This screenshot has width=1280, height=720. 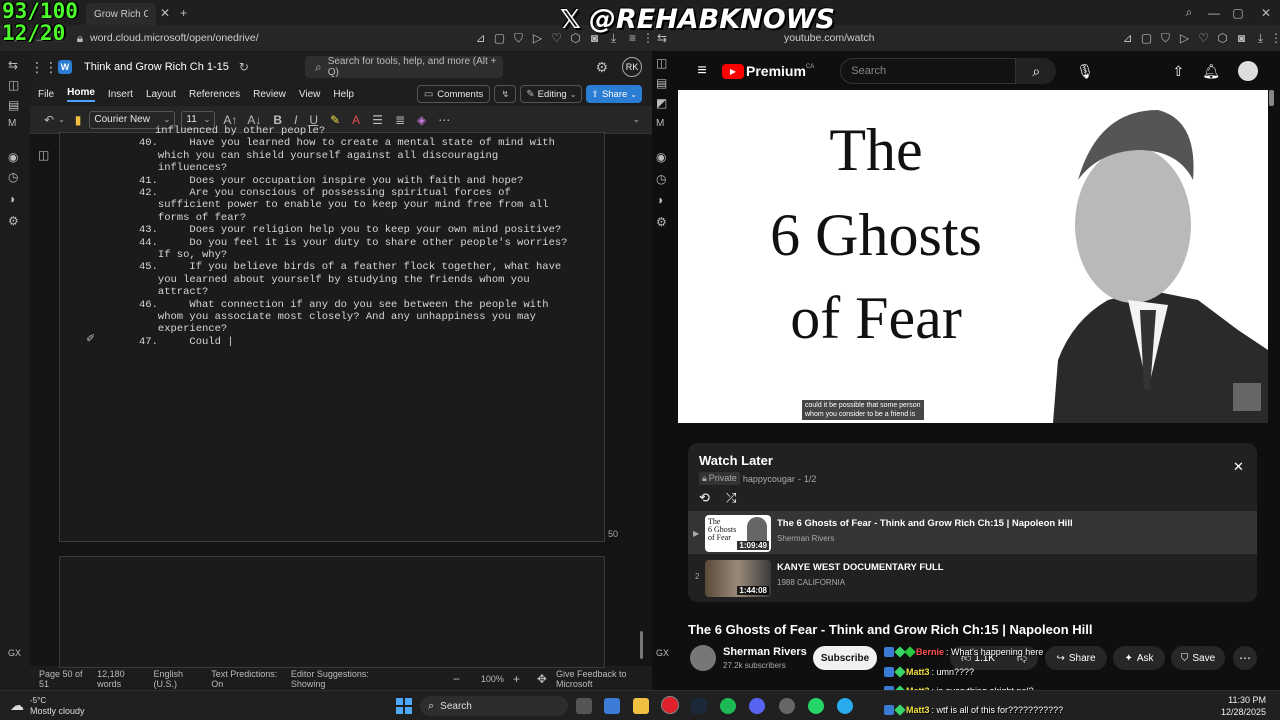 What do you see at coordinates (1243, 706) in the screenshot?
I see `system-clock: 11:30 PM 12/28/2025` at bounding box center [1243, 706].